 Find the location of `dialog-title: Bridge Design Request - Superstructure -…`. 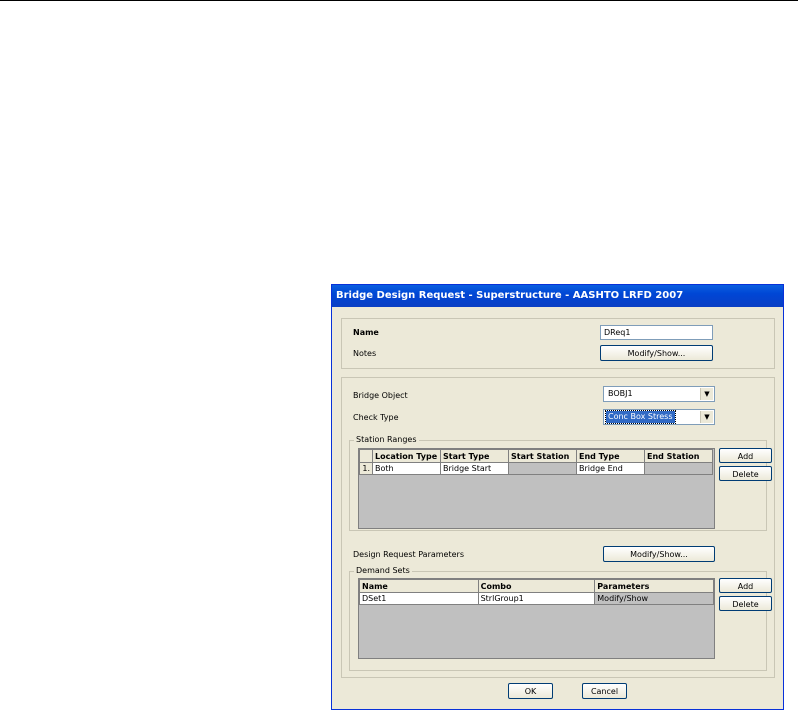

dialog-title: Bridge Design Request - Superstructure -… is located at coordinates (557, 296).